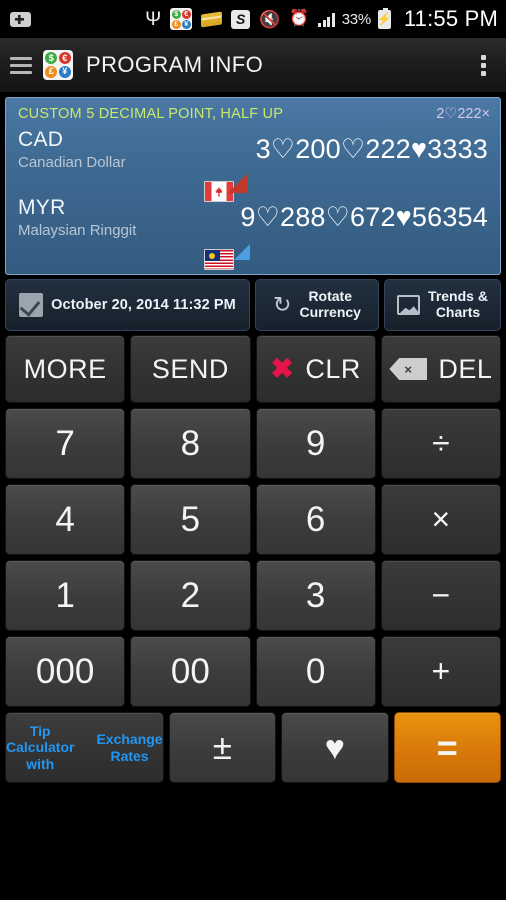 Image resolution: width=506 pixels, height=900 pixels. I want to click on keypad-row-1: 7 8 9 ÷, so click(253, 443).